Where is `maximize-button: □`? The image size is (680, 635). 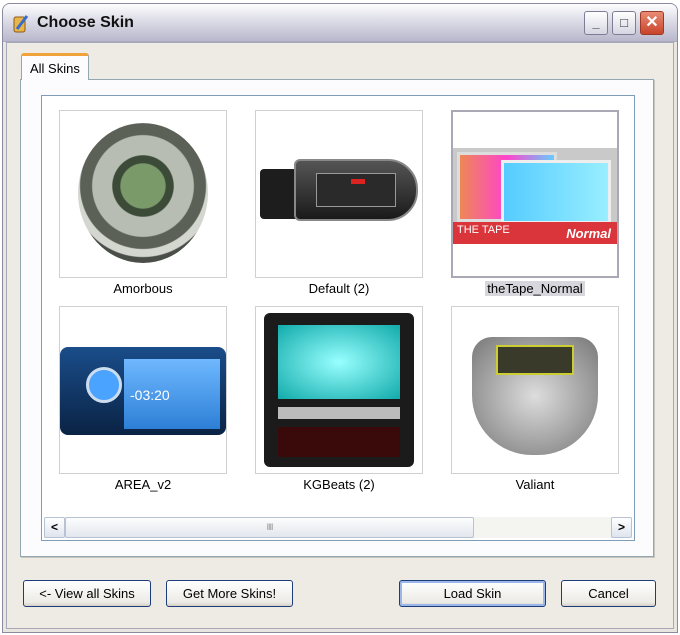
maximize-button: □ is located at coordinates (624, 23).